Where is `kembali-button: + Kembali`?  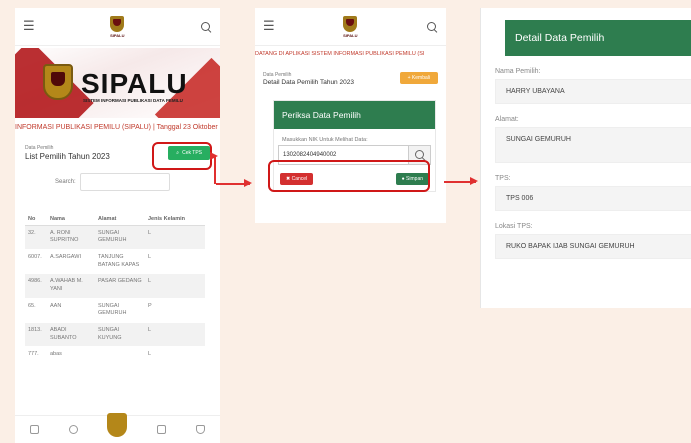 kembali-button: + Kembali is located at coordinates (418, 78).